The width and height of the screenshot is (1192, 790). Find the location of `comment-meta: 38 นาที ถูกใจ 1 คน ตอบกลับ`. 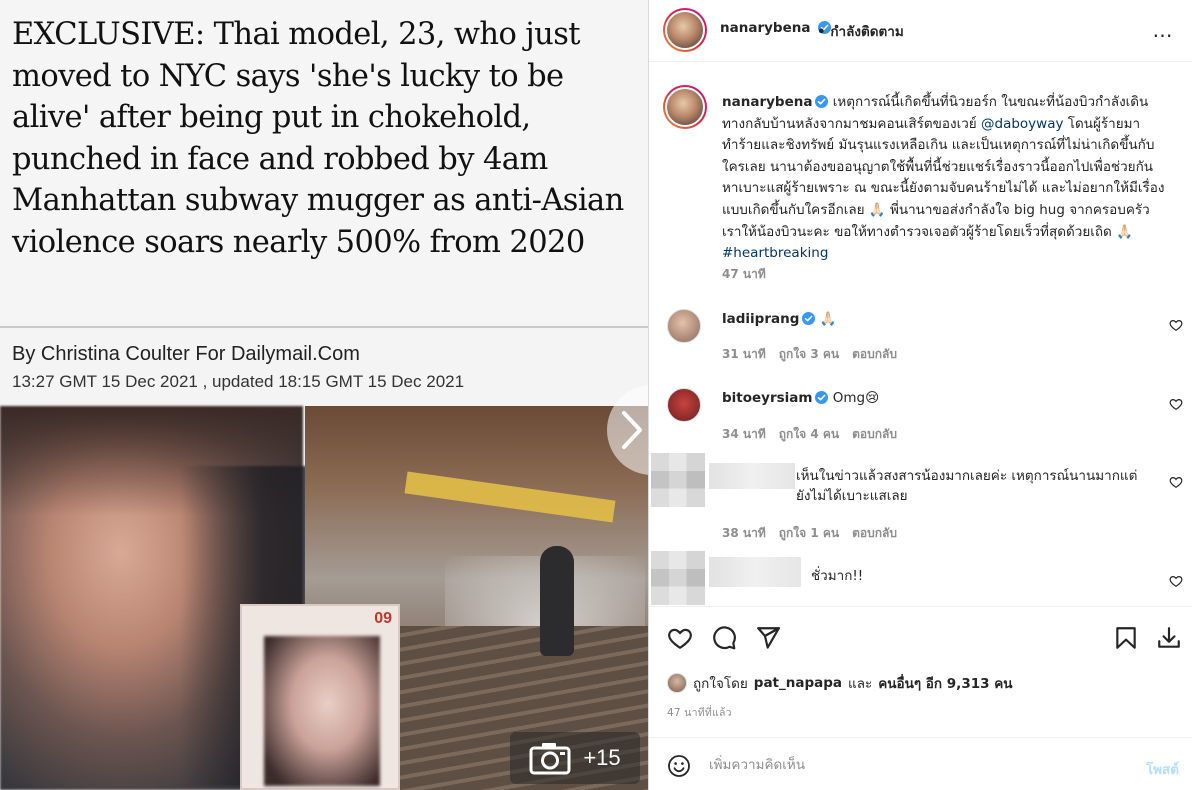

comment-meta: 38 นาที ถูกใจ 1 คน ตอบกลับ is located at coordinates (816, 533).